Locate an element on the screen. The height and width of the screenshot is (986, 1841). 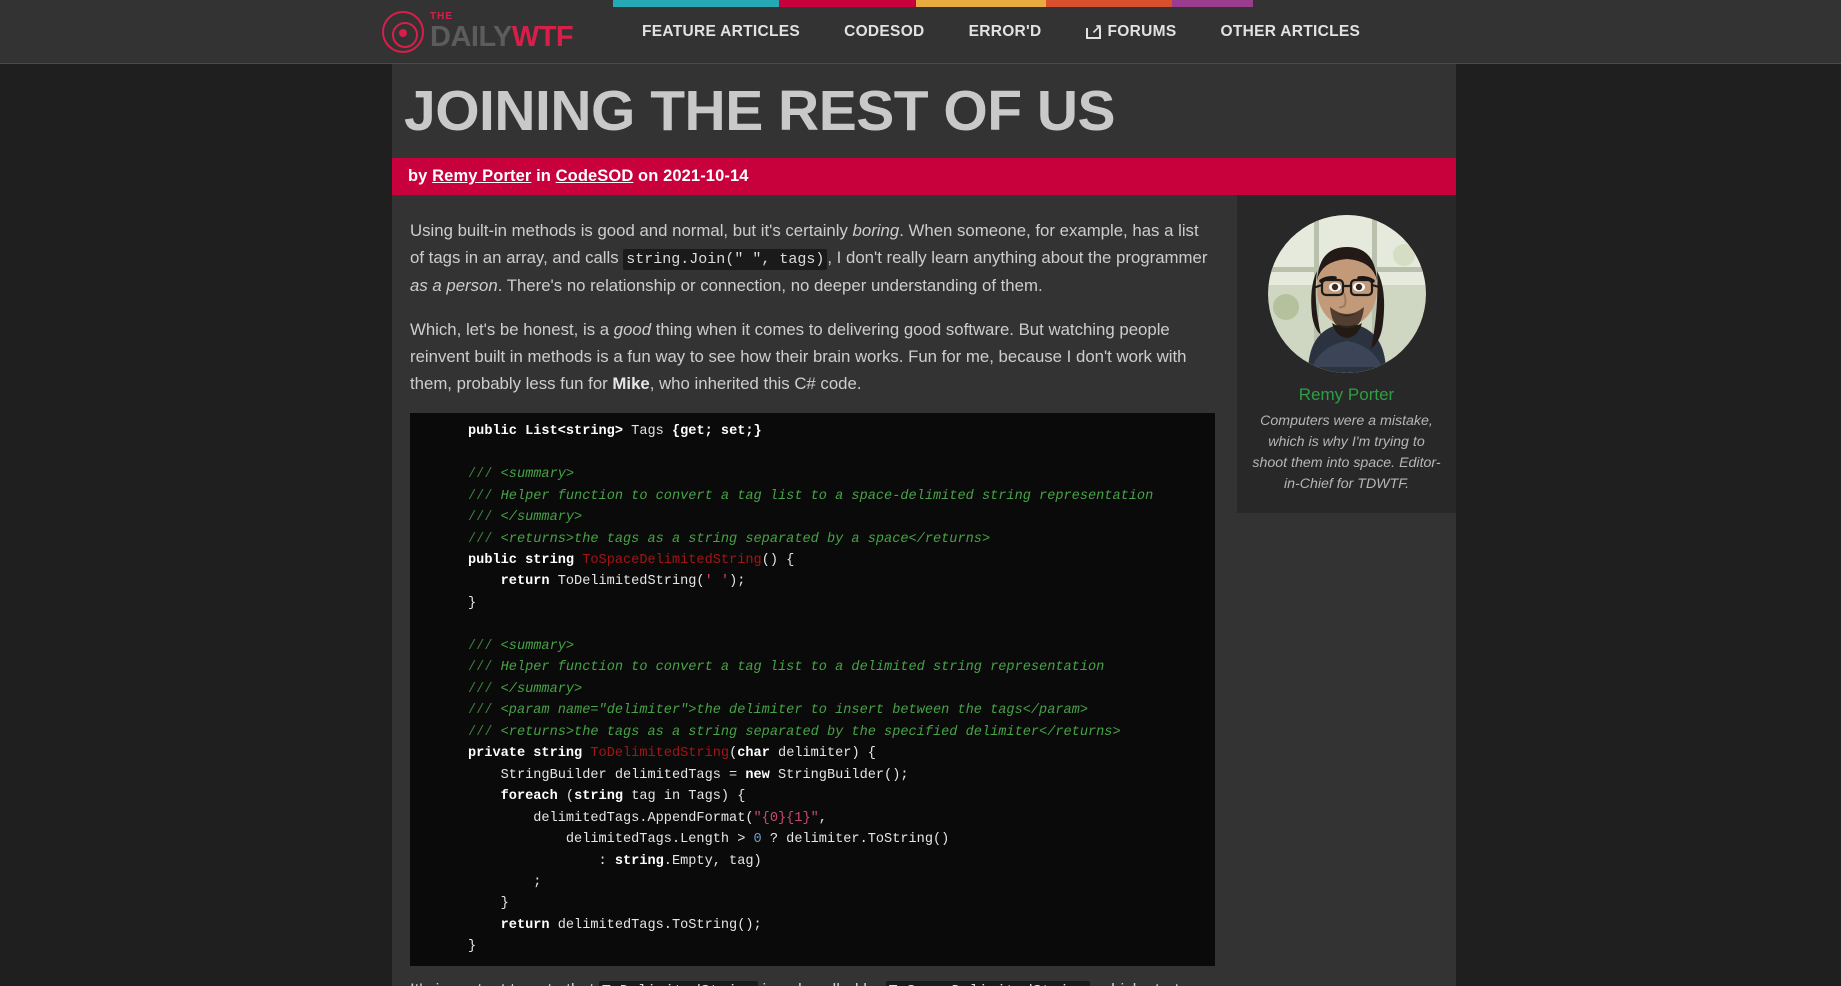
nav-item-label: ERROR'D is located at coordinates (1005, 31).